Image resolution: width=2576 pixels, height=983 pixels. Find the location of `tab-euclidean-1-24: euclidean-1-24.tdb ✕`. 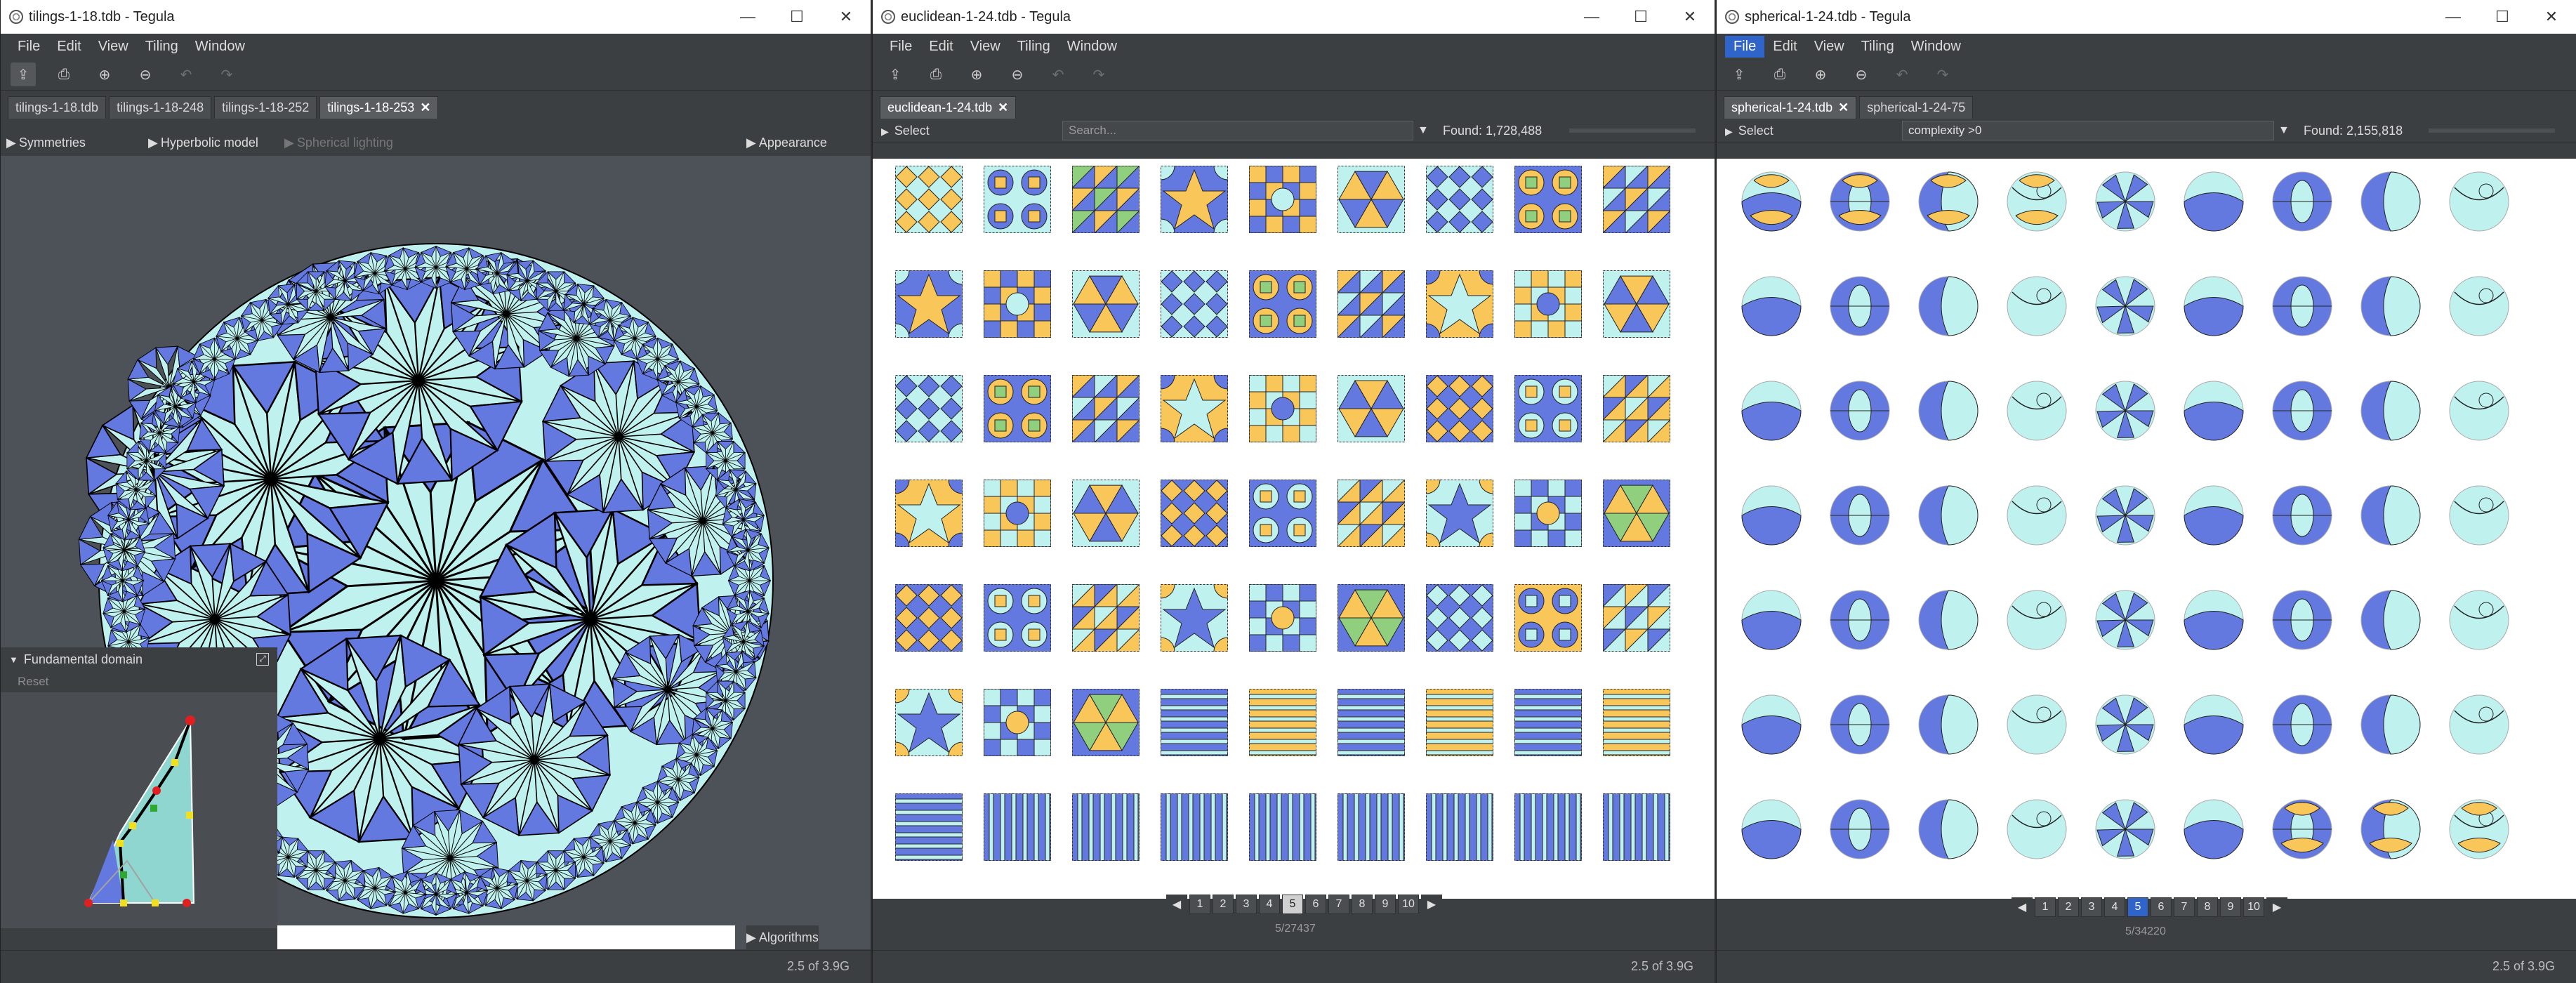

tab-euclidean-1-24: euclidean-1-24.tdb ✕ is located at coordinates (948, 107).